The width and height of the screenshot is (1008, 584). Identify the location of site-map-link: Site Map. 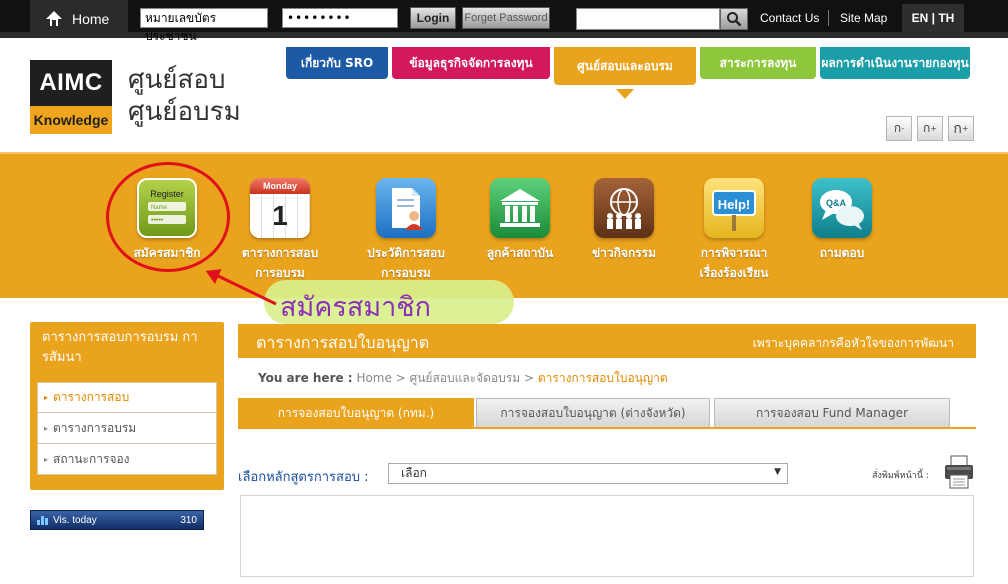
(863, 18).